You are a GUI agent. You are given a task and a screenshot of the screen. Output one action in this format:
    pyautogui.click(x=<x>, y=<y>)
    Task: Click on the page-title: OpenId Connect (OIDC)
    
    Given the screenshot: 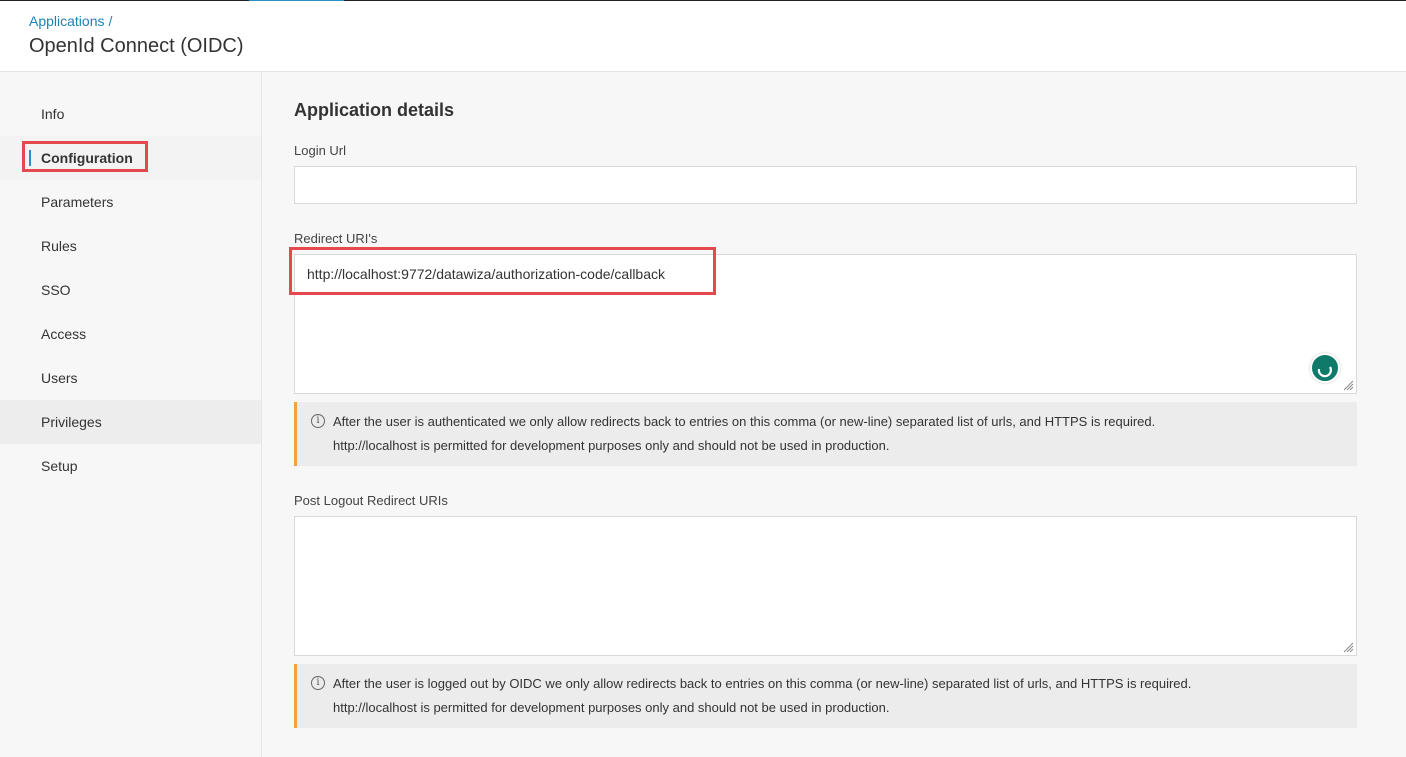 What is the action you would take?
    pyautogui.click(x=136, y=46)
    